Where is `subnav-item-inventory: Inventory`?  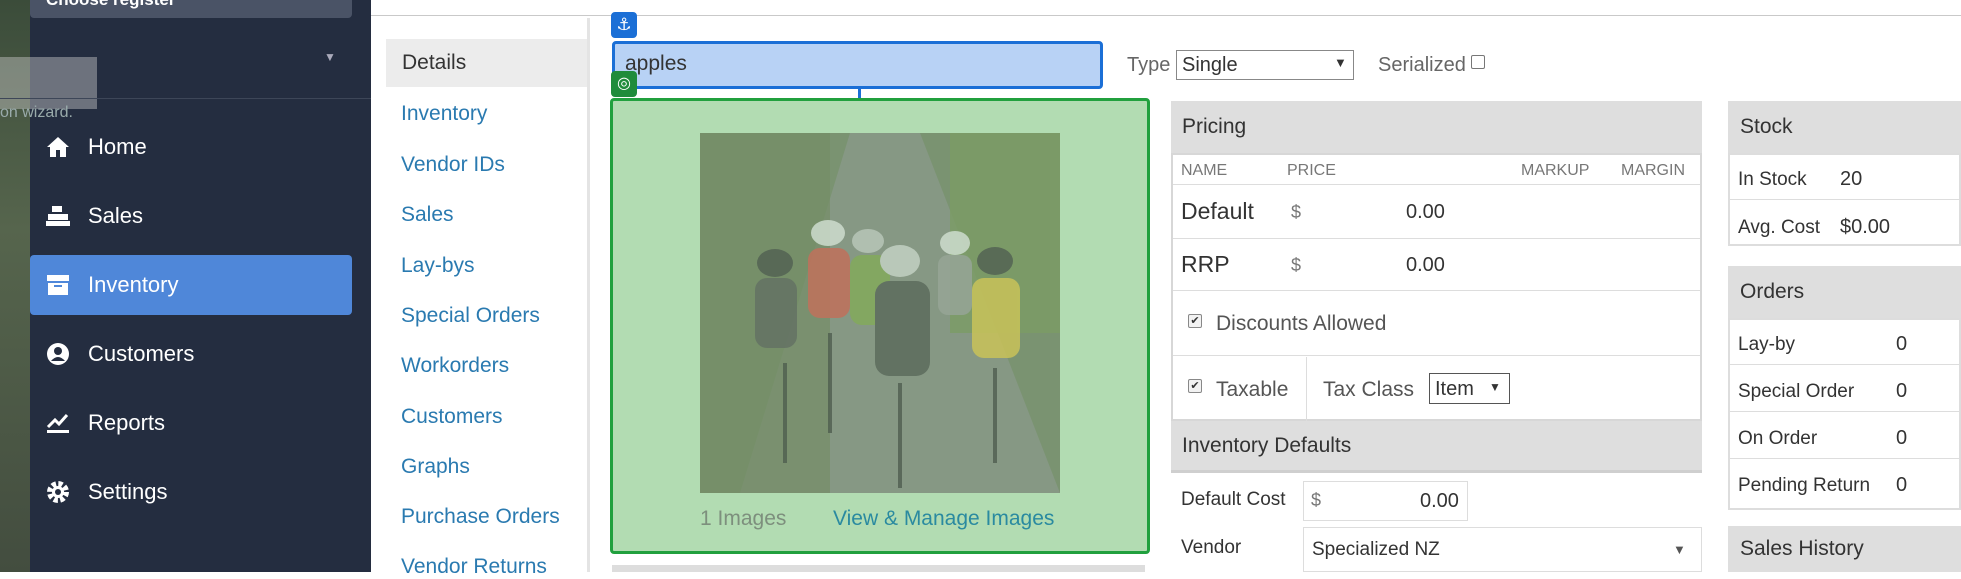
subnav-item-inventory: Inventory is located at coordinates (444, 114).